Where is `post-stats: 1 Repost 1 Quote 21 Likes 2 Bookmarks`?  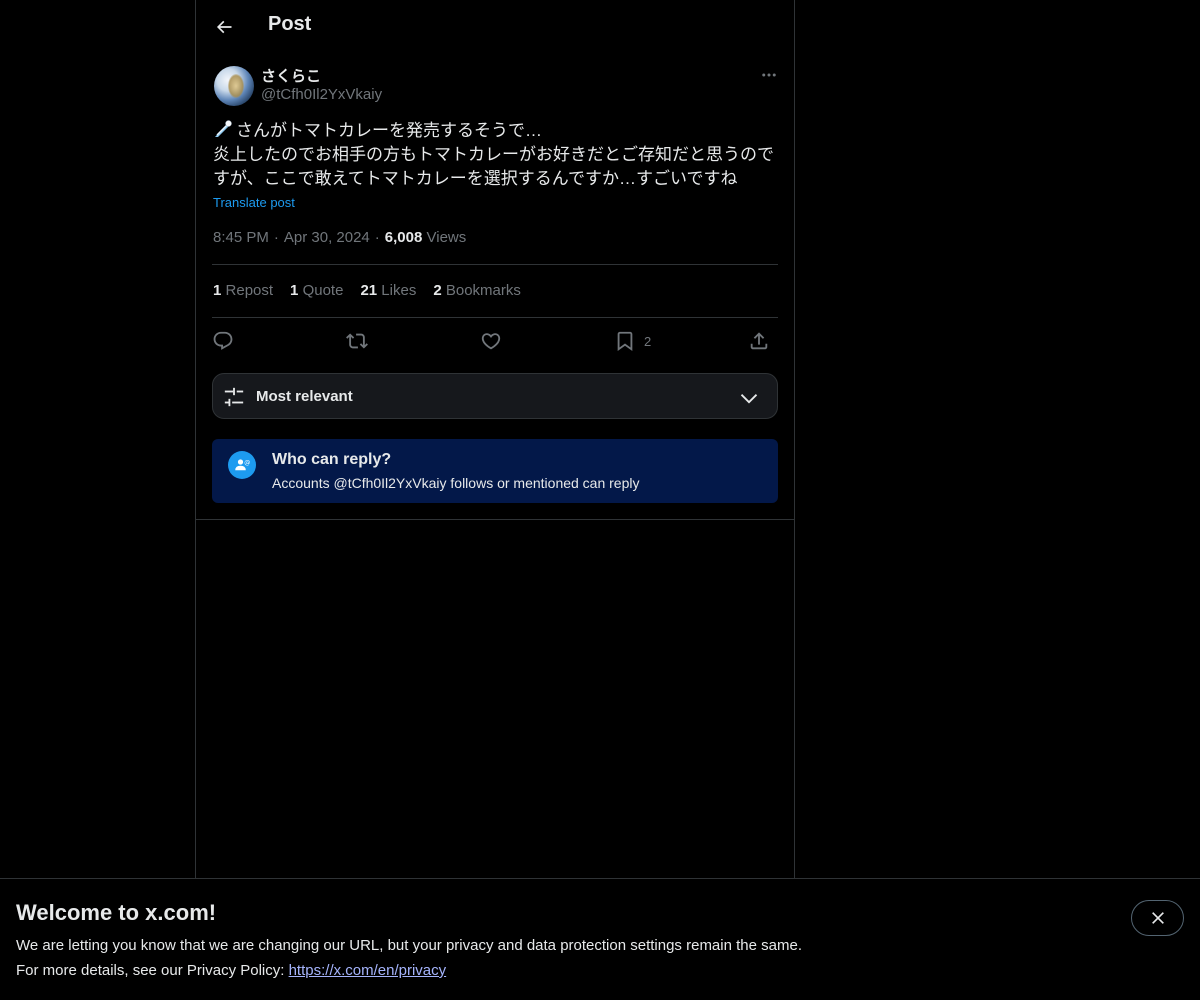
post-stats: 1 Repost 1 Quote 21 Likes 2 Bookmarks is located at coordinates (375, 290).